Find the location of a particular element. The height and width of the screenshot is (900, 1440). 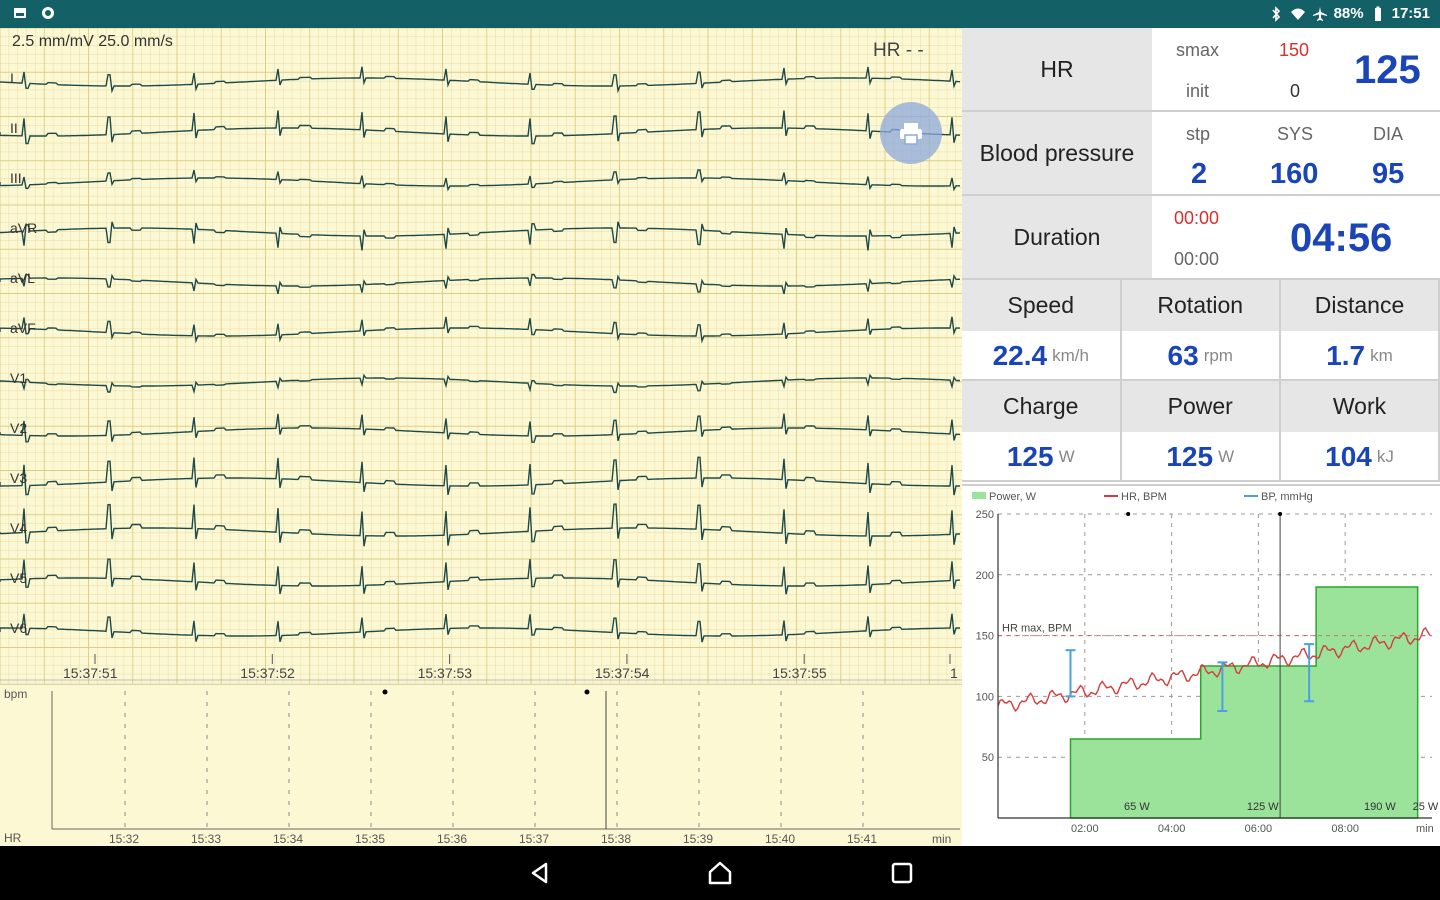

metric-work: Work 104 kJ is located at coordinates (1360, 431).